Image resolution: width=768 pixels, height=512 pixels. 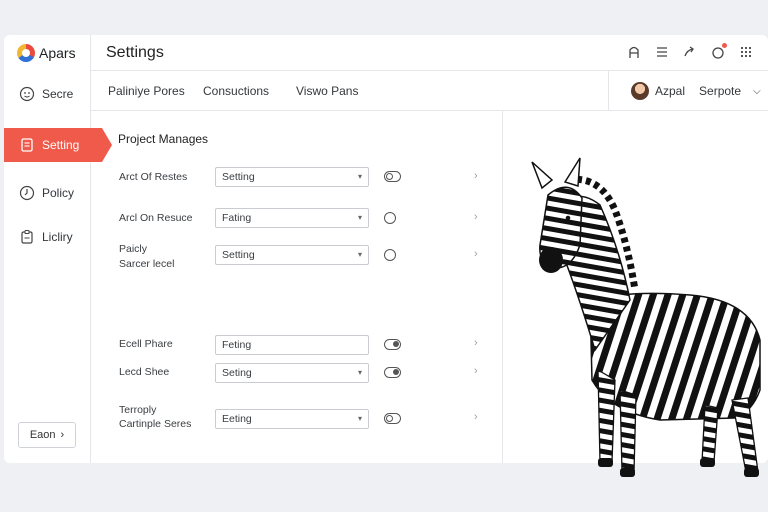 I want to click on row-label: Arcl On Resuce, so click(x=156, y=218).